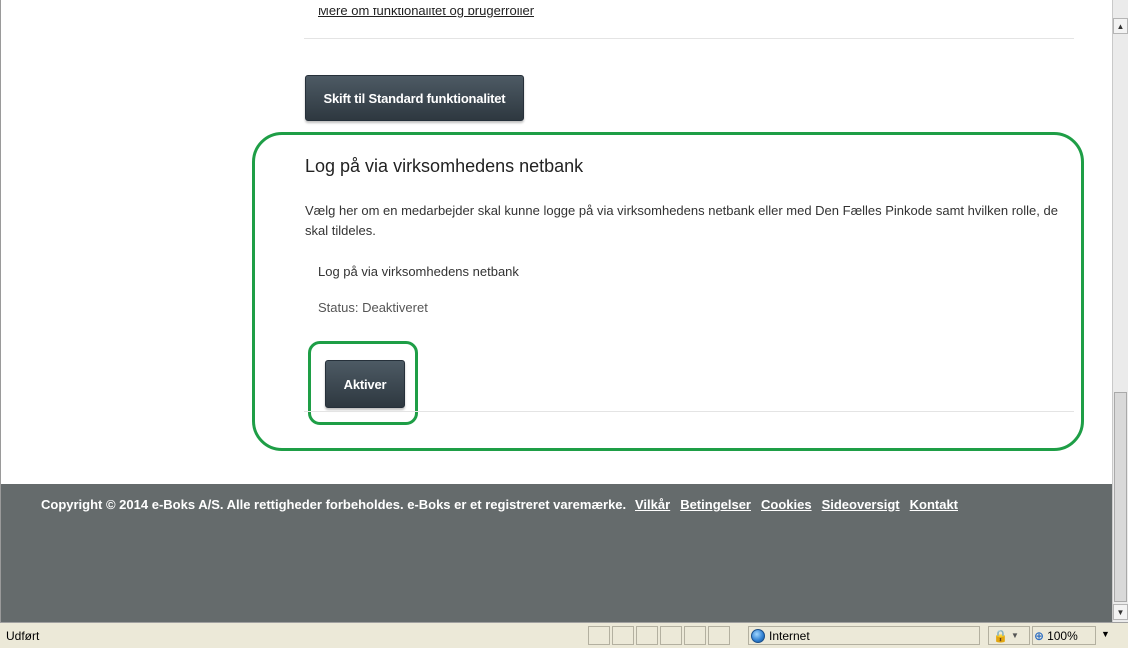 The image size is (1128, 648). Describe the element at coordinates (1000, 635) in the screenshot. I see `lock-icon: 🔒` at that location.